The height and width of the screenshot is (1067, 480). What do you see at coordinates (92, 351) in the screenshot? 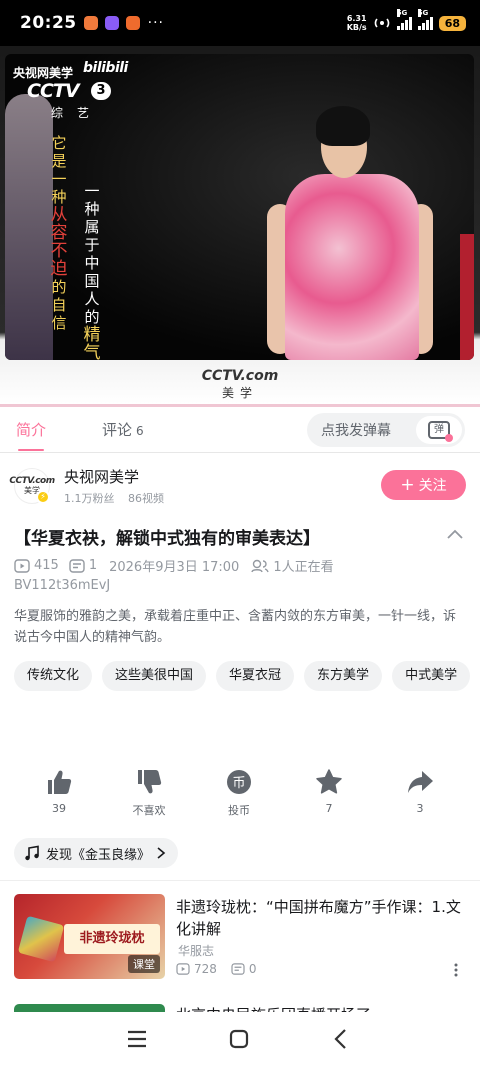
I see `caption-char: 气` at bounding box center [92, 351].